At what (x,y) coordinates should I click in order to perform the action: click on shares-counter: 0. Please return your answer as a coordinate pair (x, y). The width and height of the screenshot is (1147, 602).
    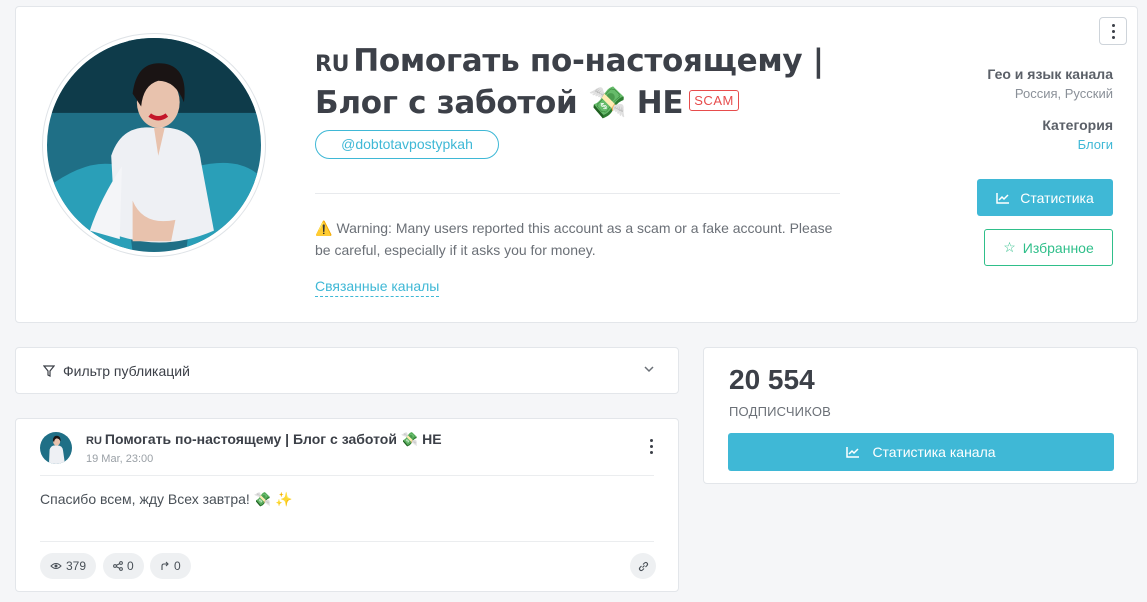
    Looking at the image, I should click on (123, 566).